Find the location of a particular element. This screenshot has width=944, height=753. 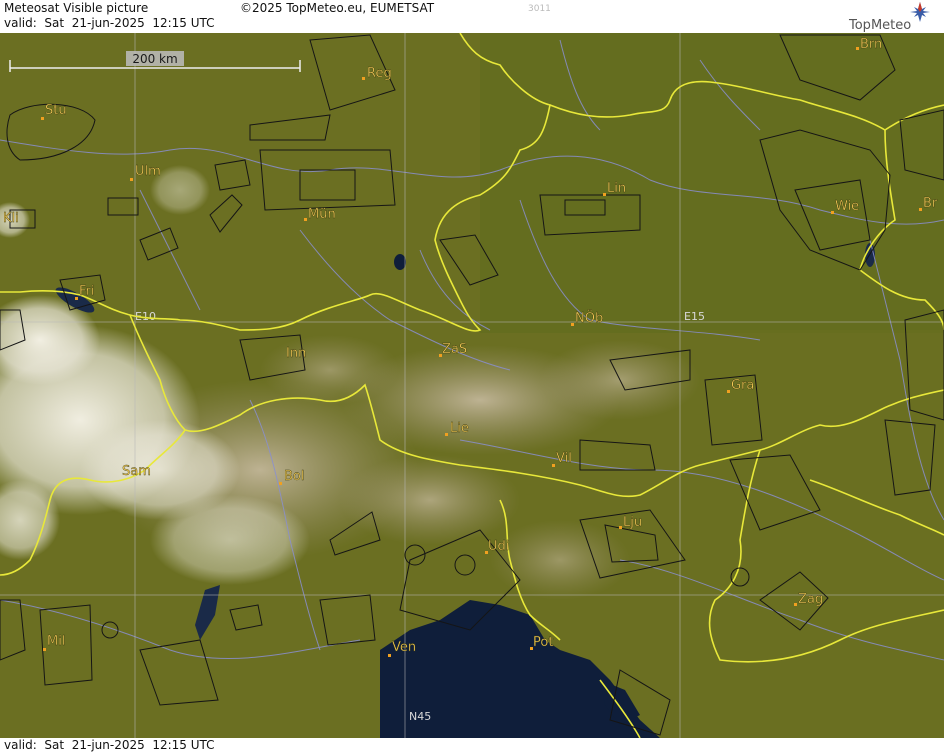

city-label-reg: Reg is located at coordinates (379, 73).